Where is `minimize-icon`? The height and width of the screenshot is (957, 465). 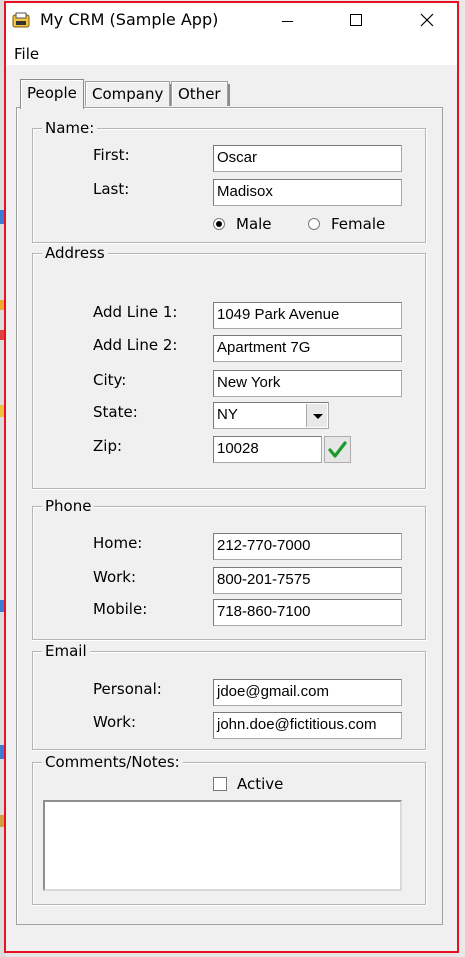 minimize-icon is located at coordinates (287, 21).